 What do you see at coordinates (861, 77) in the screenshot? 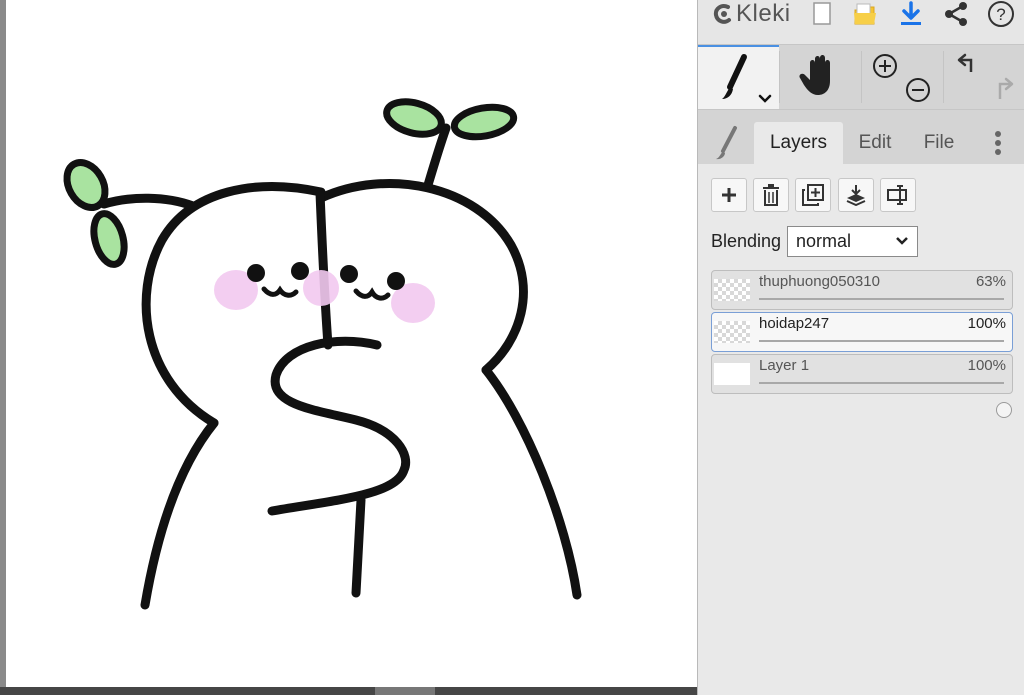
I see `tool-row` at bounding box center [861, 77].